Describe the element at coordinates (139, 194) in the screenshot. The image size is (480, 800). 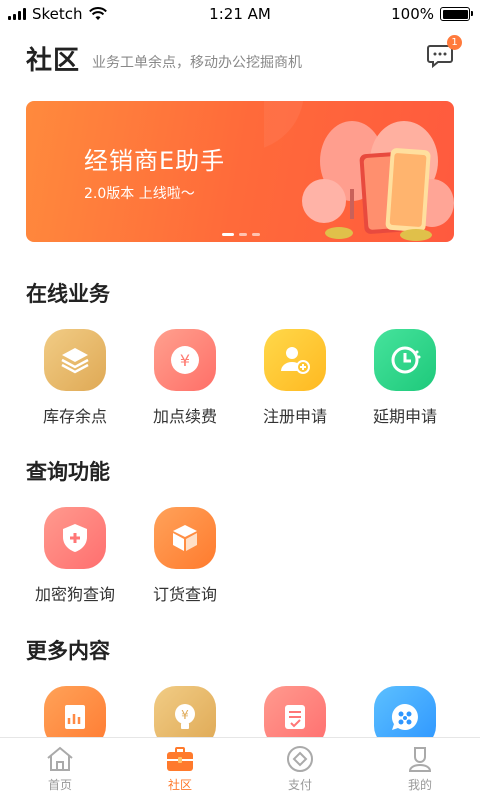
I see `banner-subtitle: 2.0版本 上线啦～` at that location.